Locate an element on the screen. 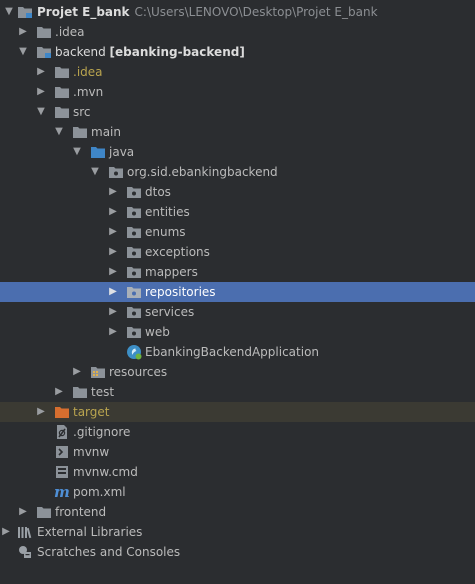  source-folder-icon is located at coordinates (98, 152).